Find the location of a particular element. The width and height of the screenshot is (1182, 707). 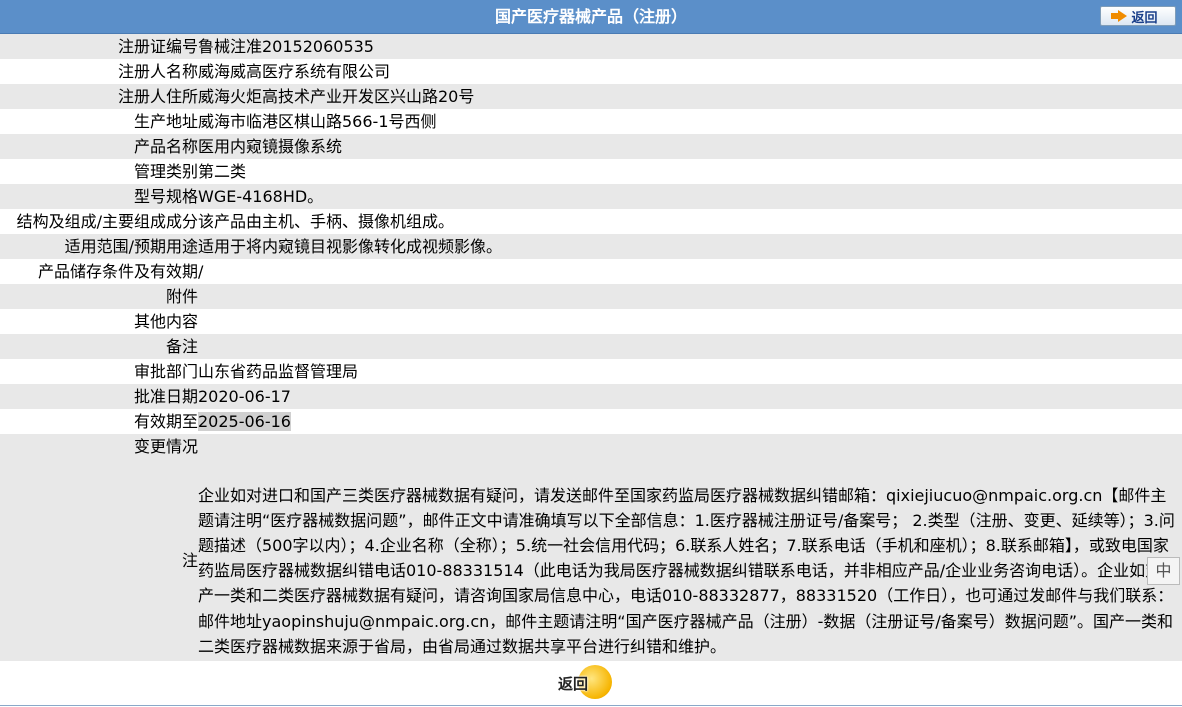

table-row: 有效期至 2025-06-16 is located at coordinates (591, 421).